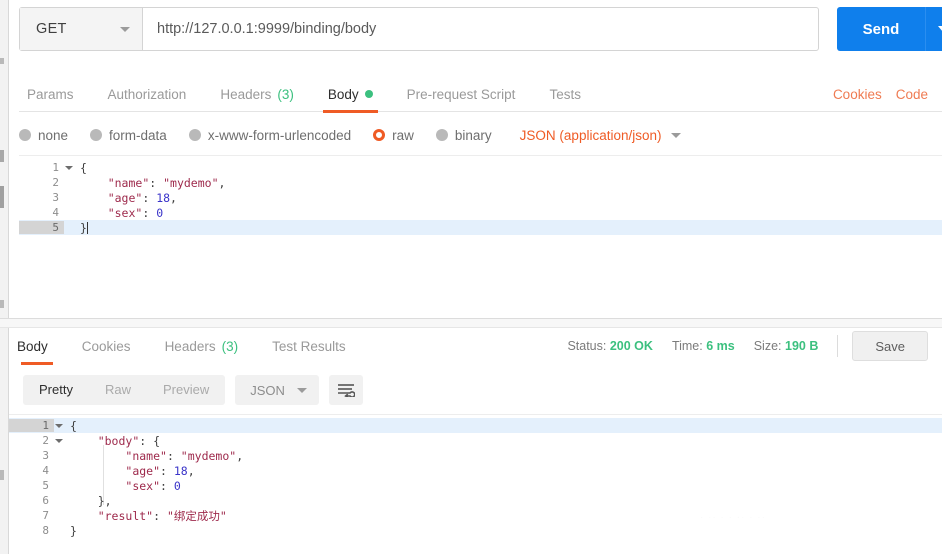  Describe the element at coordinates (87, 227) in the screenshot. I see `text-cursor` at that location.